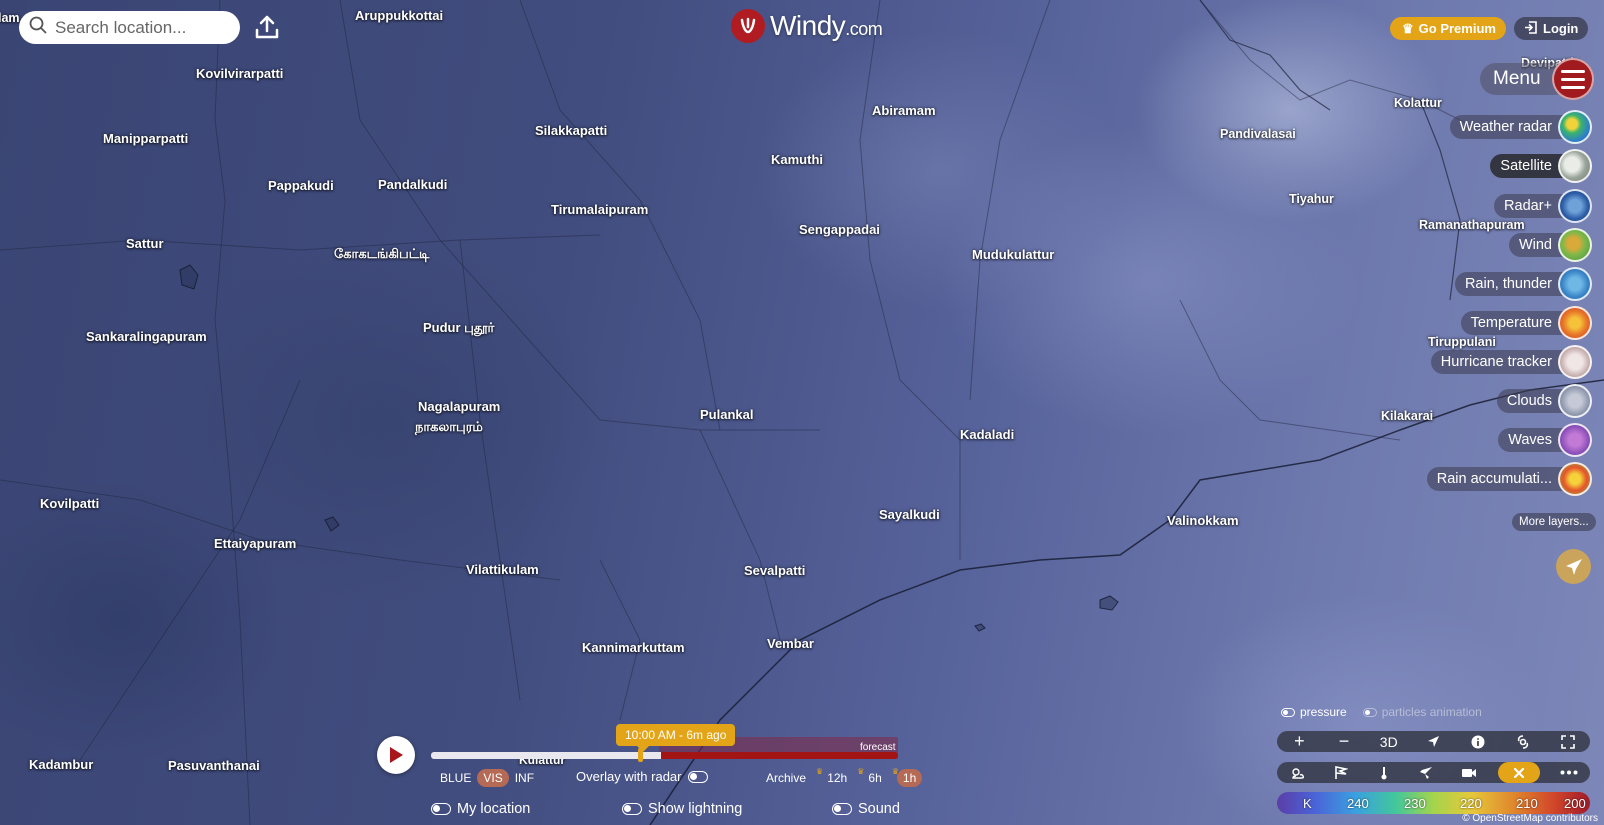 This screenshot has height=825, width=1604. What do you see at coordinates (1575, 440) in the screenshot?
I see `waves-icon` at bounding box center [1575, 440].